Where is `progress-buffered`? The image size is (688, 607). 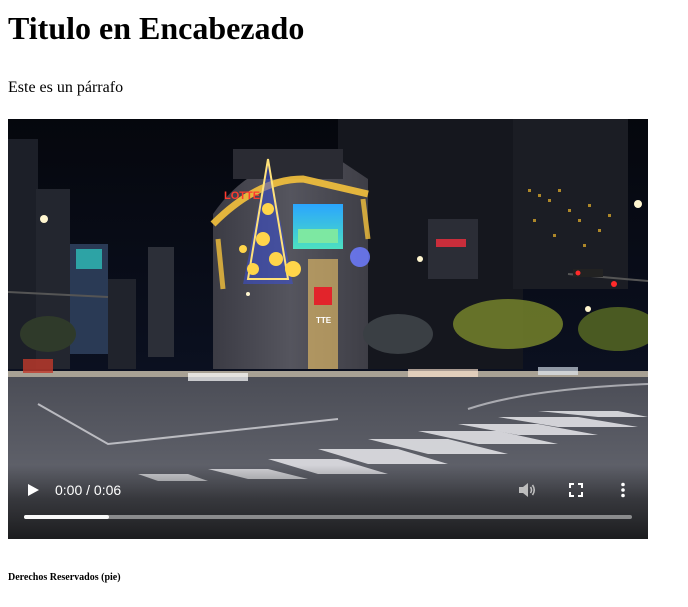
progress-buffered is located at coordinates (67, 517).